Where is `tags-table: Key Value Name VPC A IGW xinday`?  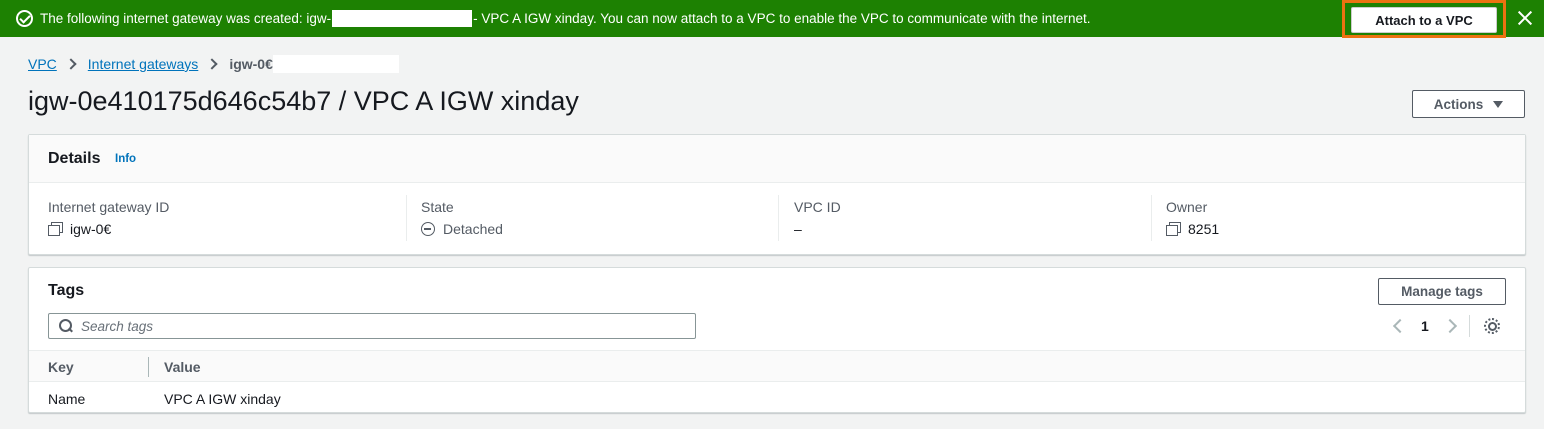 tags-table: Key Value Name VPC A IGW xinday is located at coordinates (777, 382).